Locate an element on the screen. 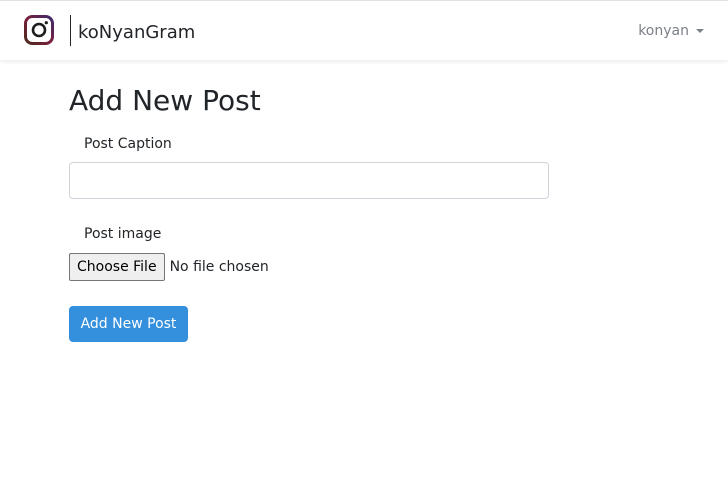  user-name: konyan is located at coordinates (663, 31).